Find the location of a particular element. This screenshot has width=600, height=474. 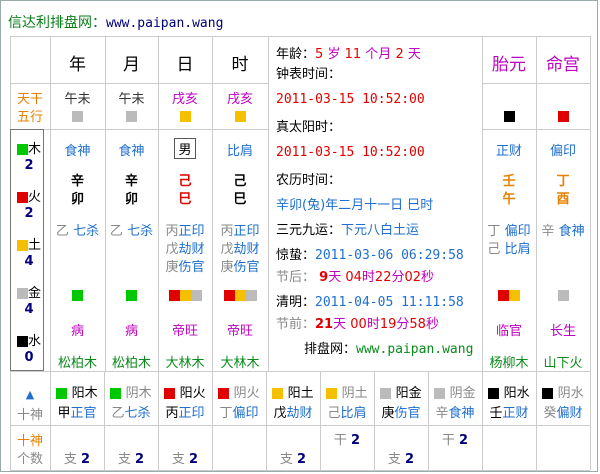

bottom-ss: 食神 is located at coordinates (461, 413).